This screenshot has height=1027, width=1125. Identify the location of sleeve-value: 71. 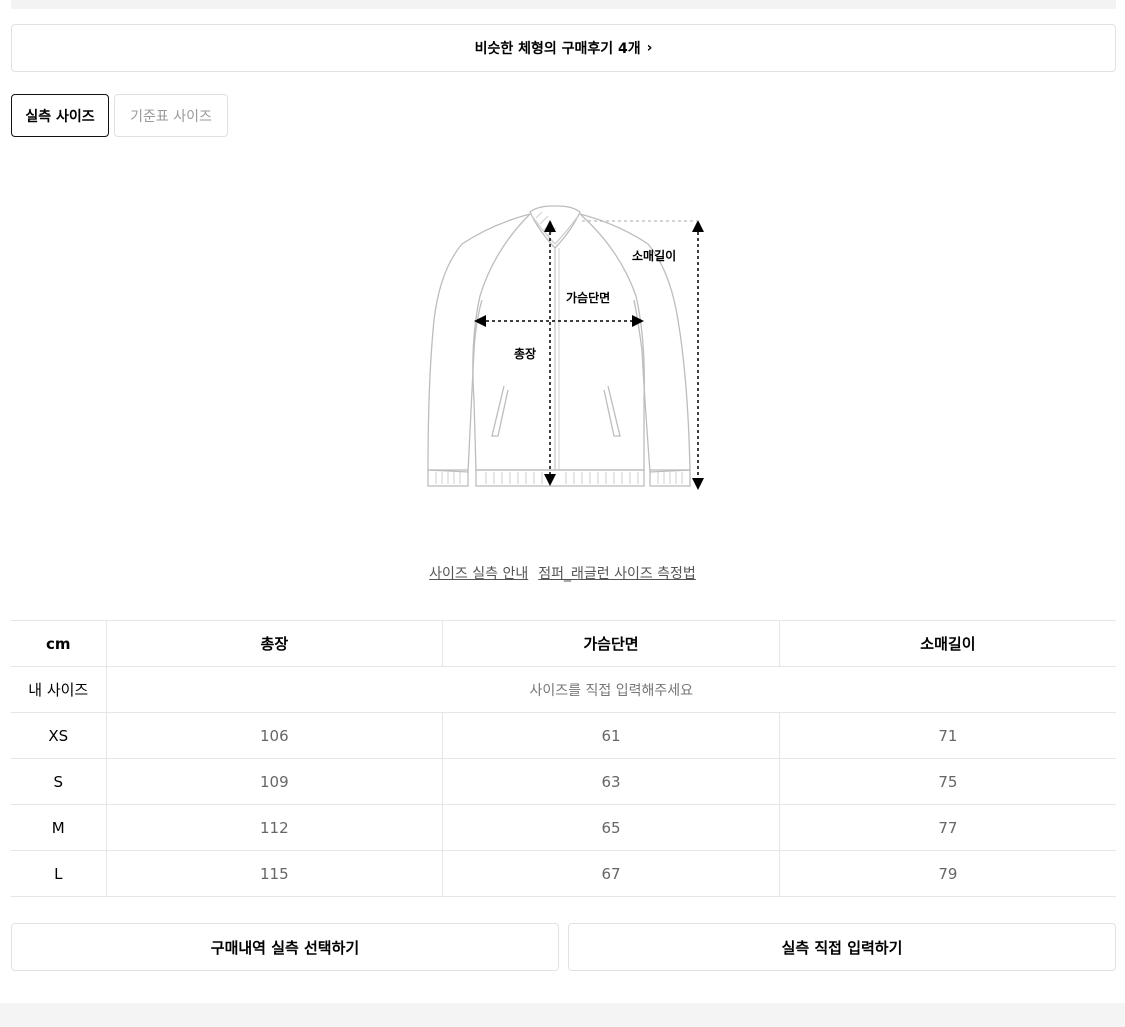
(947, 735).